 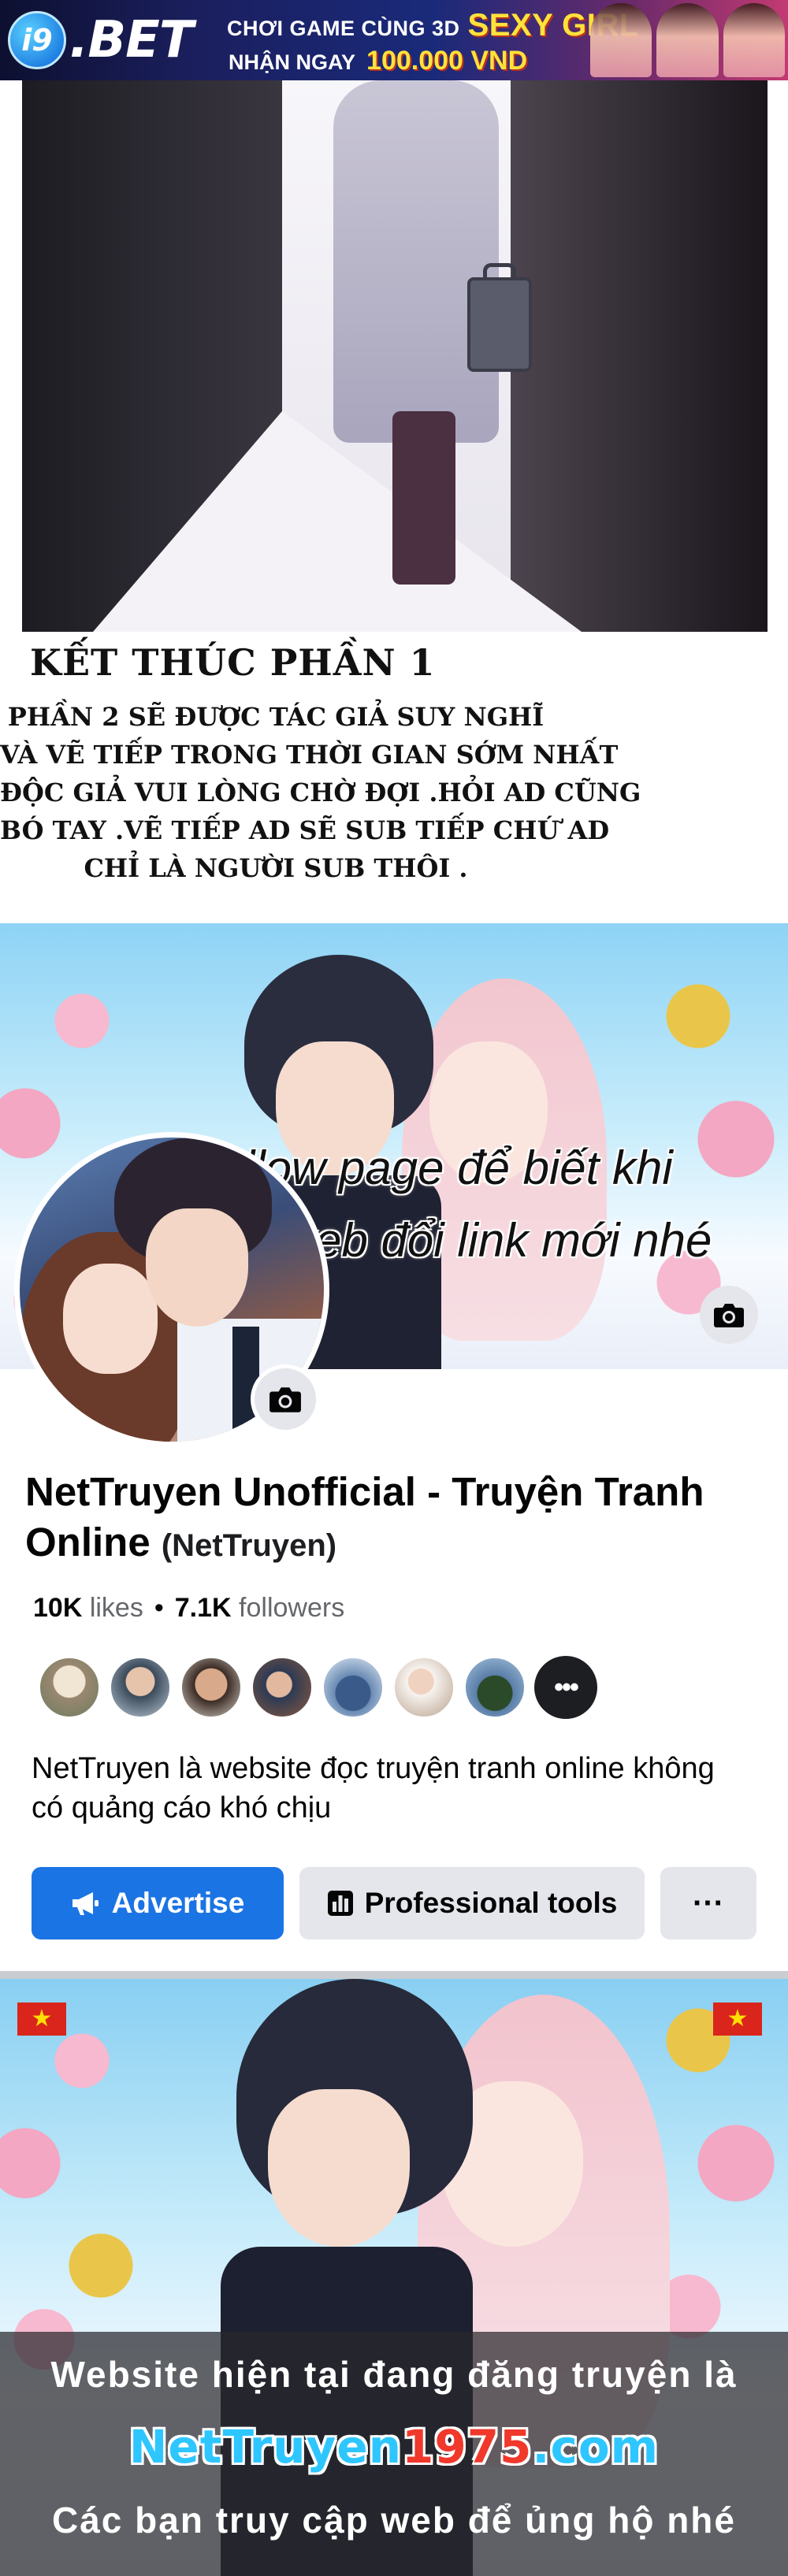 What do you see at coordinates (340, 1903) in the screenshot?
I see `bar-chart-icon` at bounding box center [340, 1903].